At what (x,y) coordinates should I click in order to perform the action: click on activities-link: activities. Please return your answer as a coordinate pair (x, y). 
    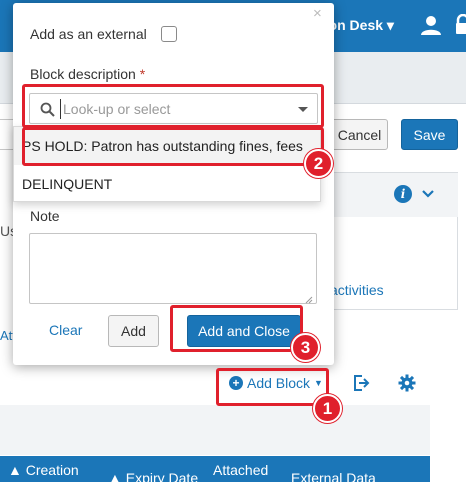
    Looking at the image, I should click on (357, 290).